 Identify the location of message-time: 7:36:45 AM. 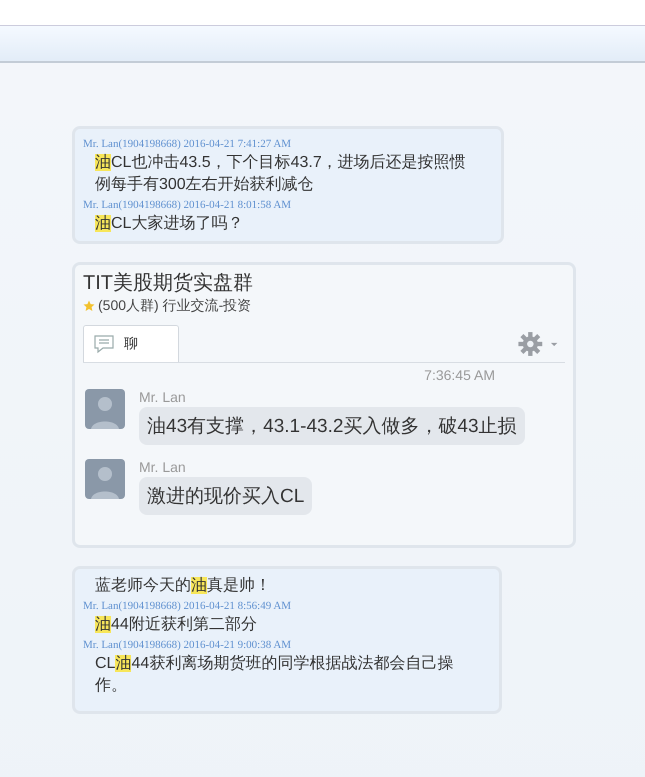
(459, 375).